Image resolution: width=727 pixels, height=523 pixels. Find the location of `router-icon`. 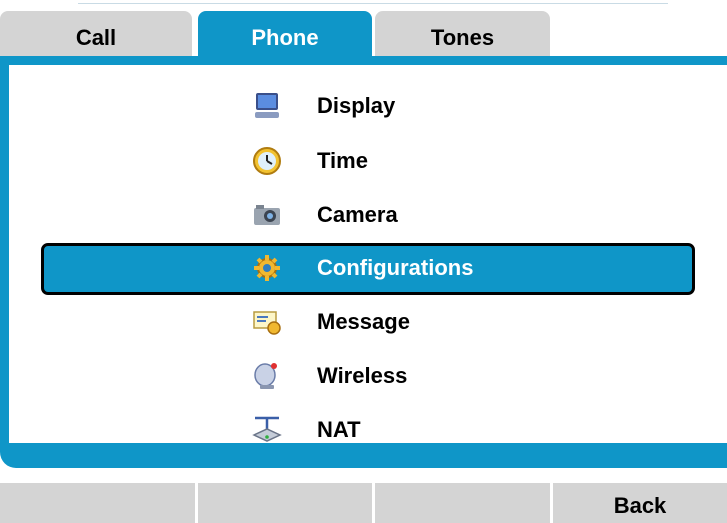

router-icon is located at coordinates (267, 429).